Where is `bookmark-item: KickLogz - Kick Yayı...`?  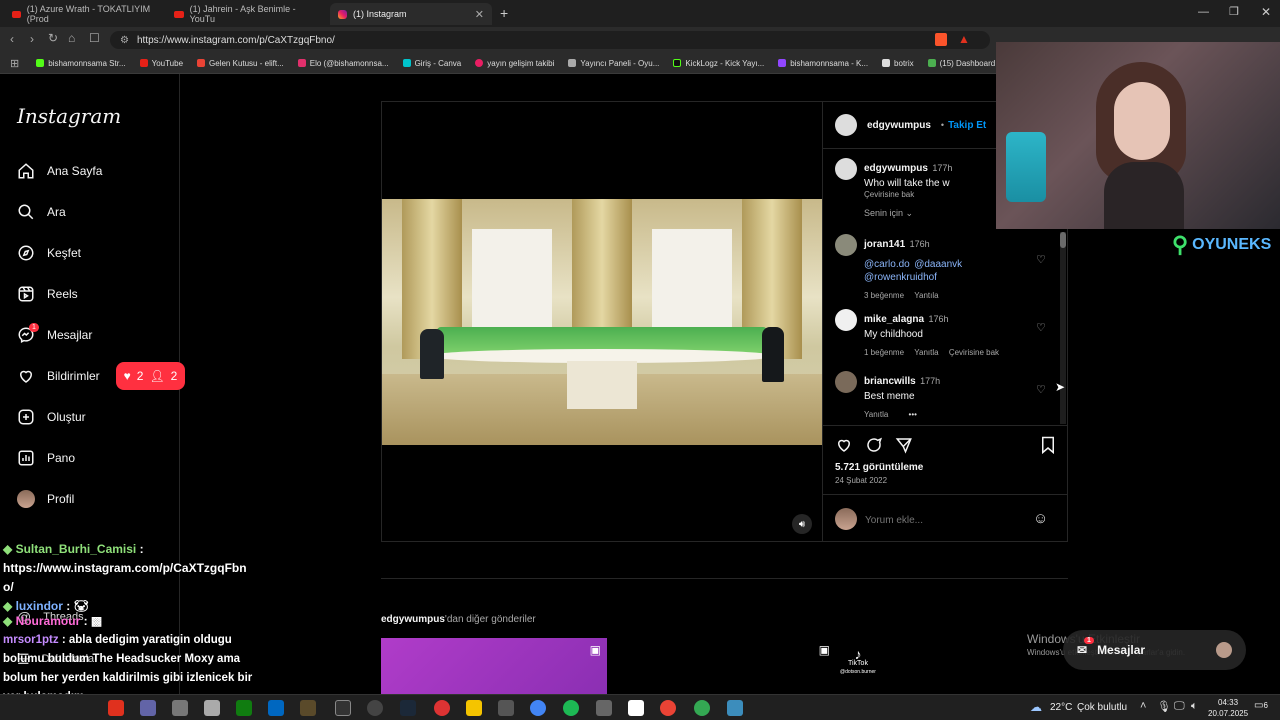 bookmark-item: KickLogz - Kick Yayı... is located at coordinates (718, 63).